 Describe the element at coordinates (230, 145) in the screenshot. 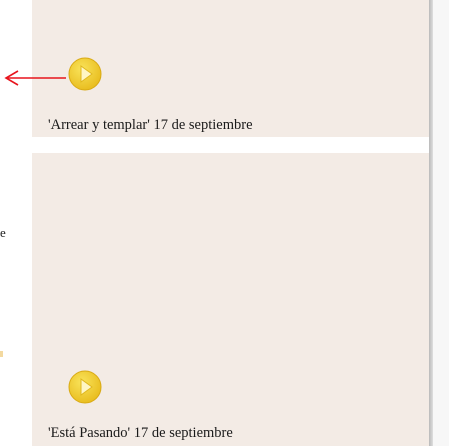

I see `row-divider` at that location.